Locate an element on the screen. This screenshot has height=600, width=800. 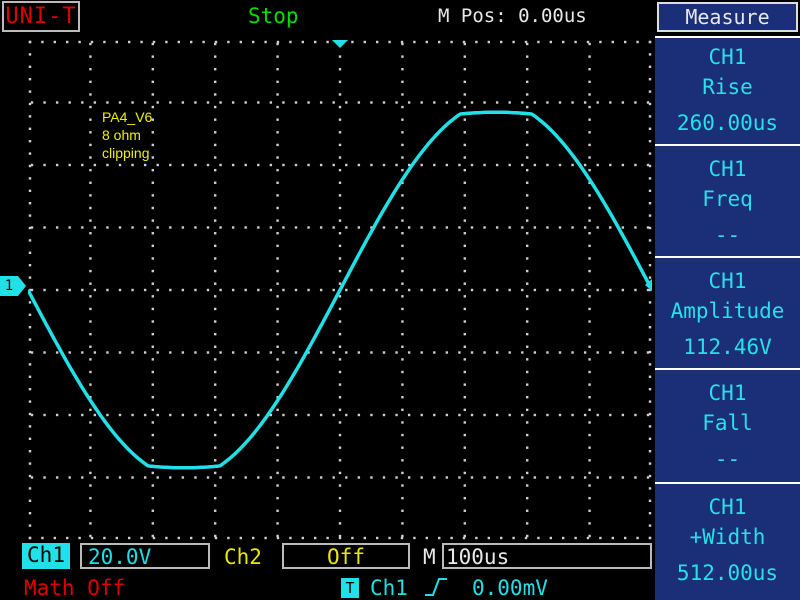
measure-slot-1: CH1 Rise 260.00us is located at coordinates (727, 90).